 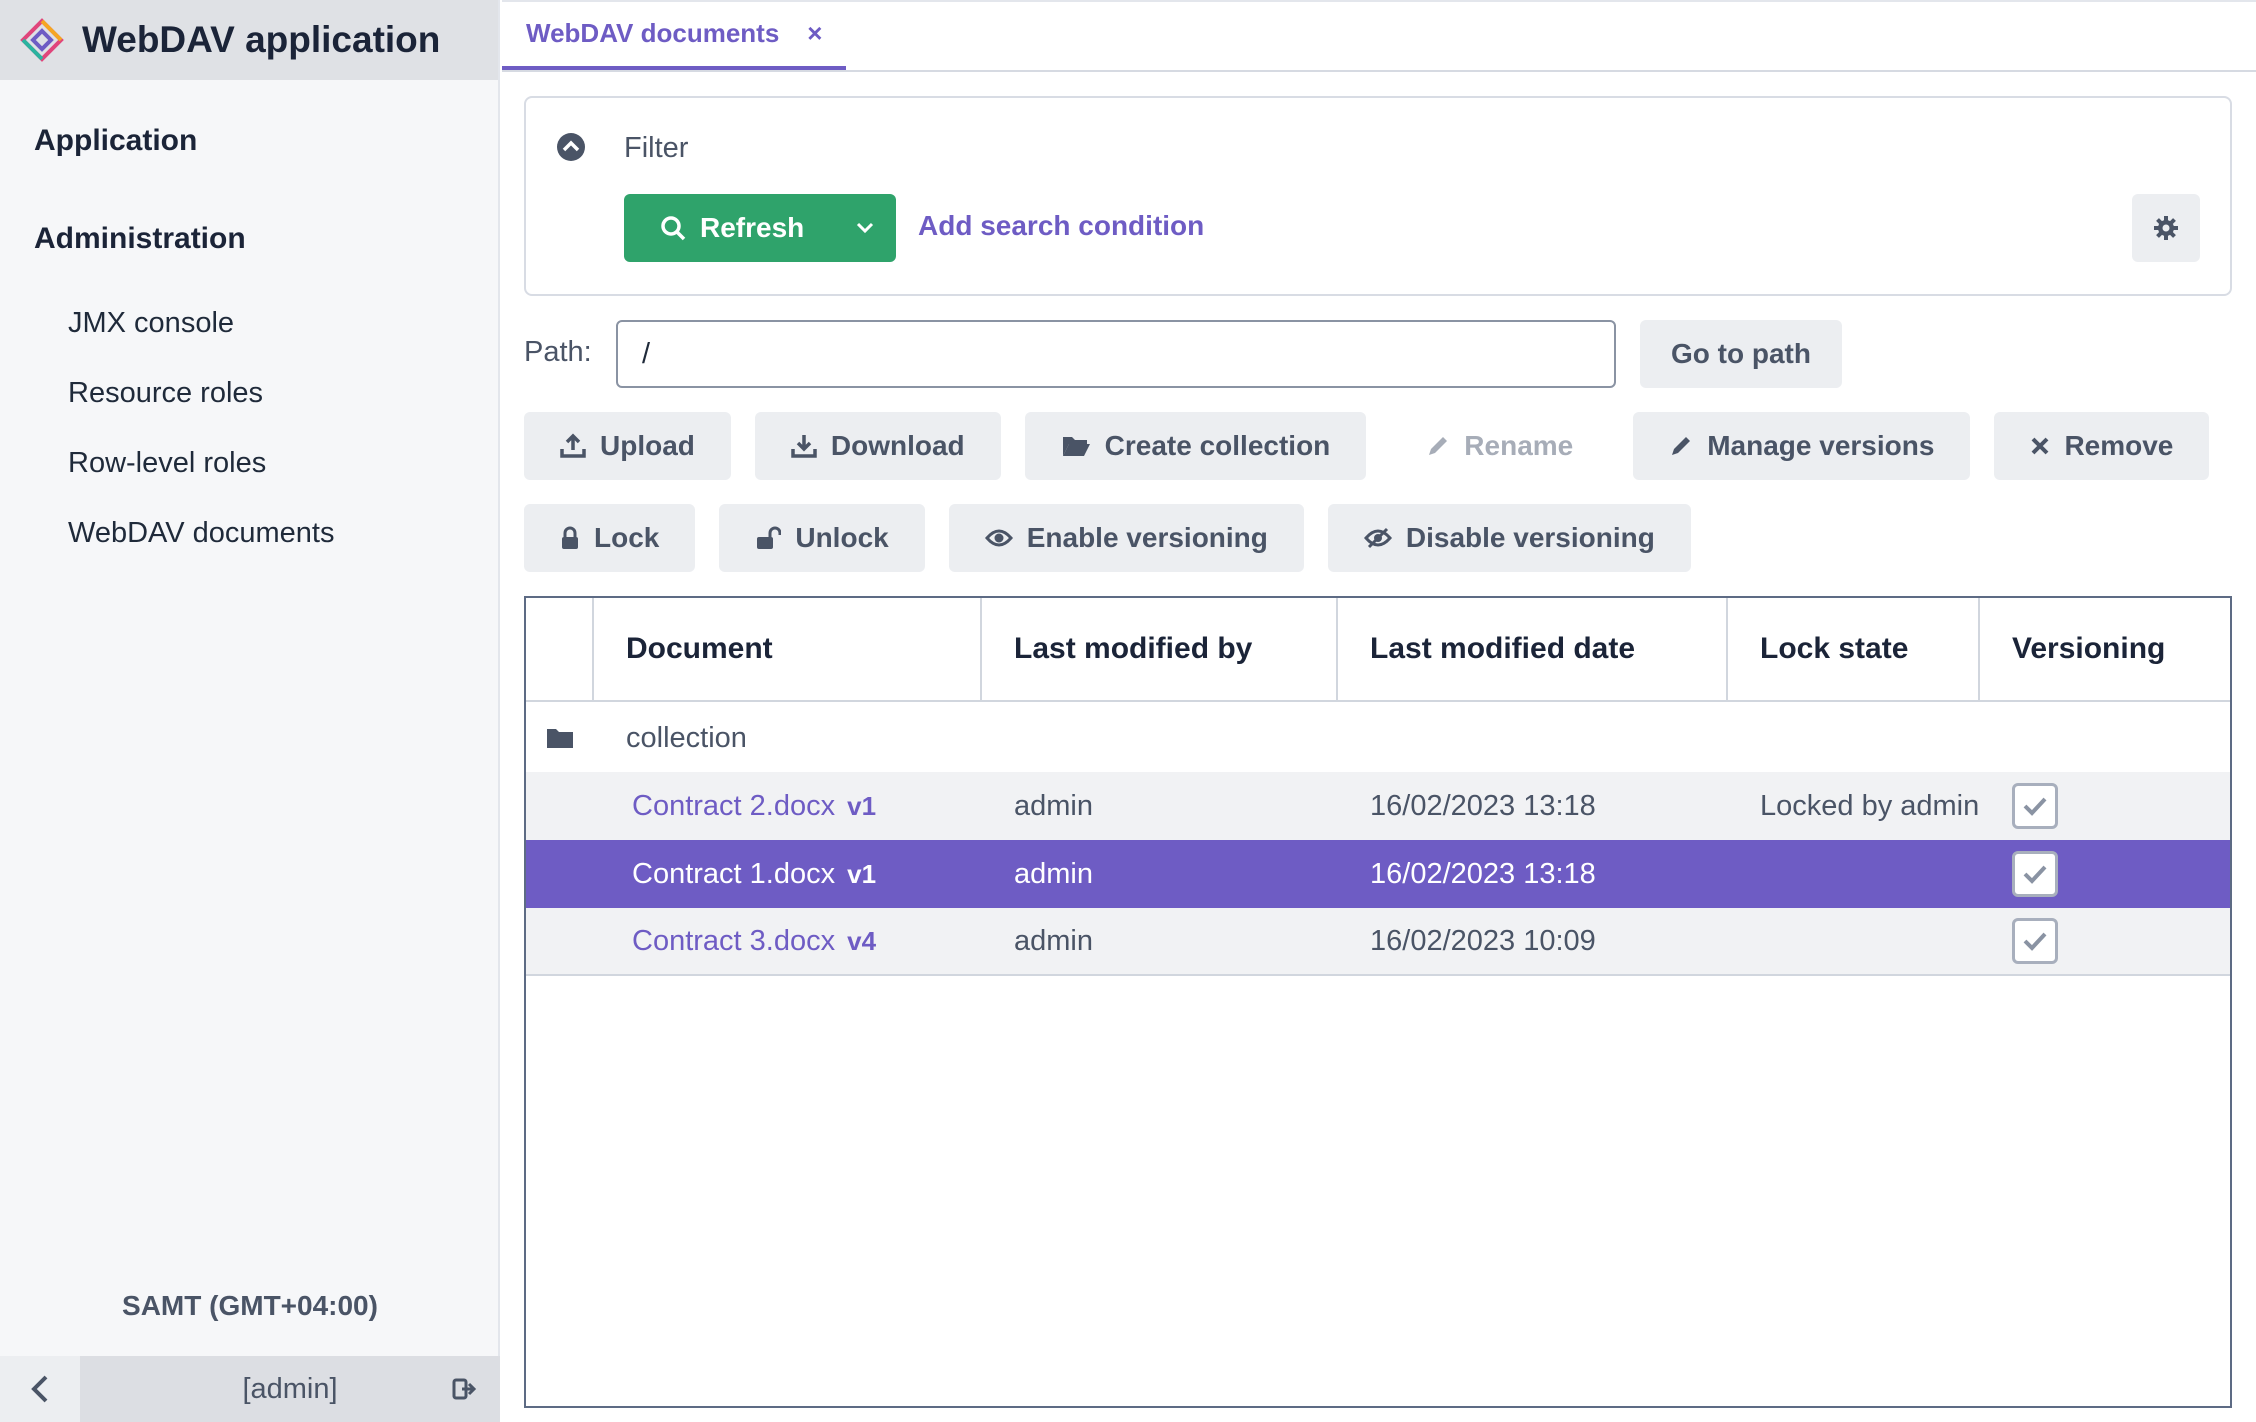 I want to click on table-row: collection, so click(x=1378, y=738).